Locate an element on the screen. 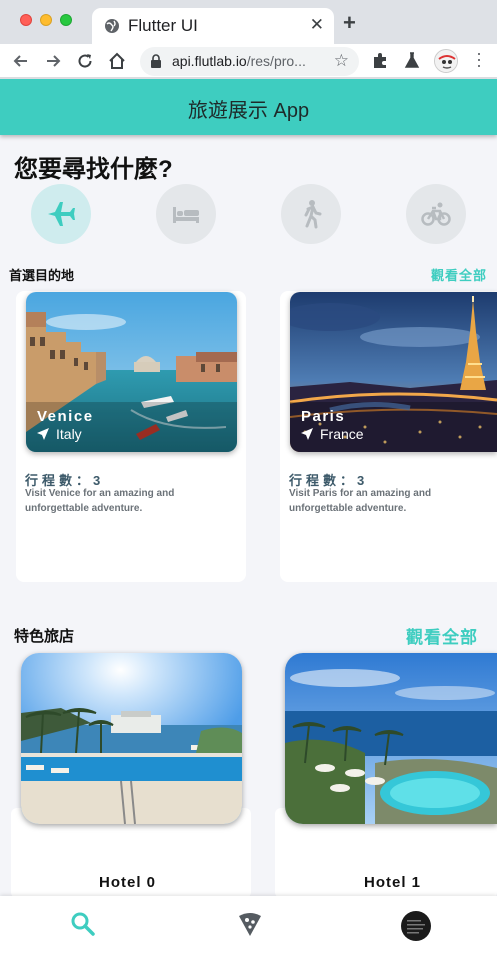 The width and height of the screenshot is (497, 955). bookmark-star-icon: ☆ is located at coordinates (341, 61).